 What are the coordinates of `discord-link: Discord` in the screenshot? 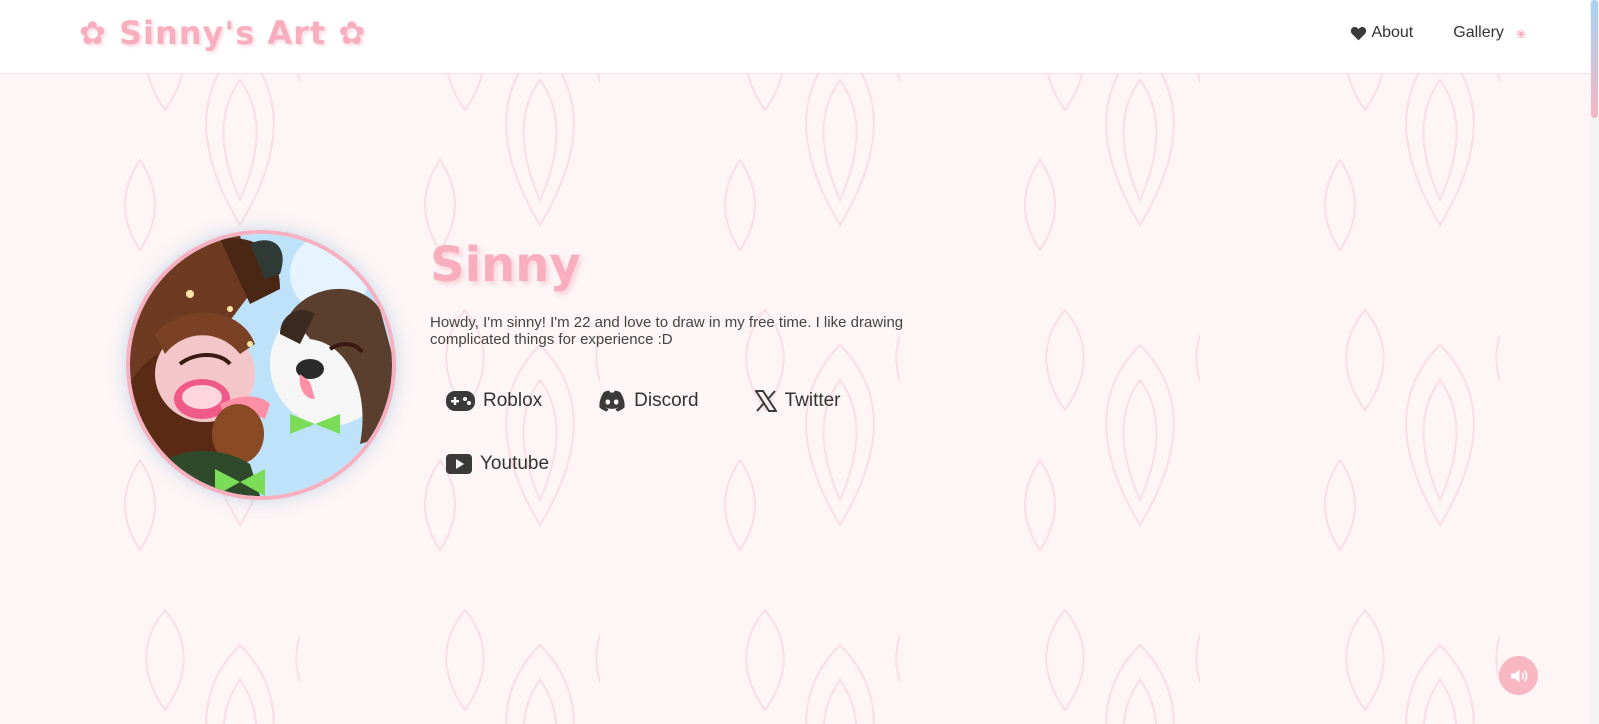 It's located at (648, 401).